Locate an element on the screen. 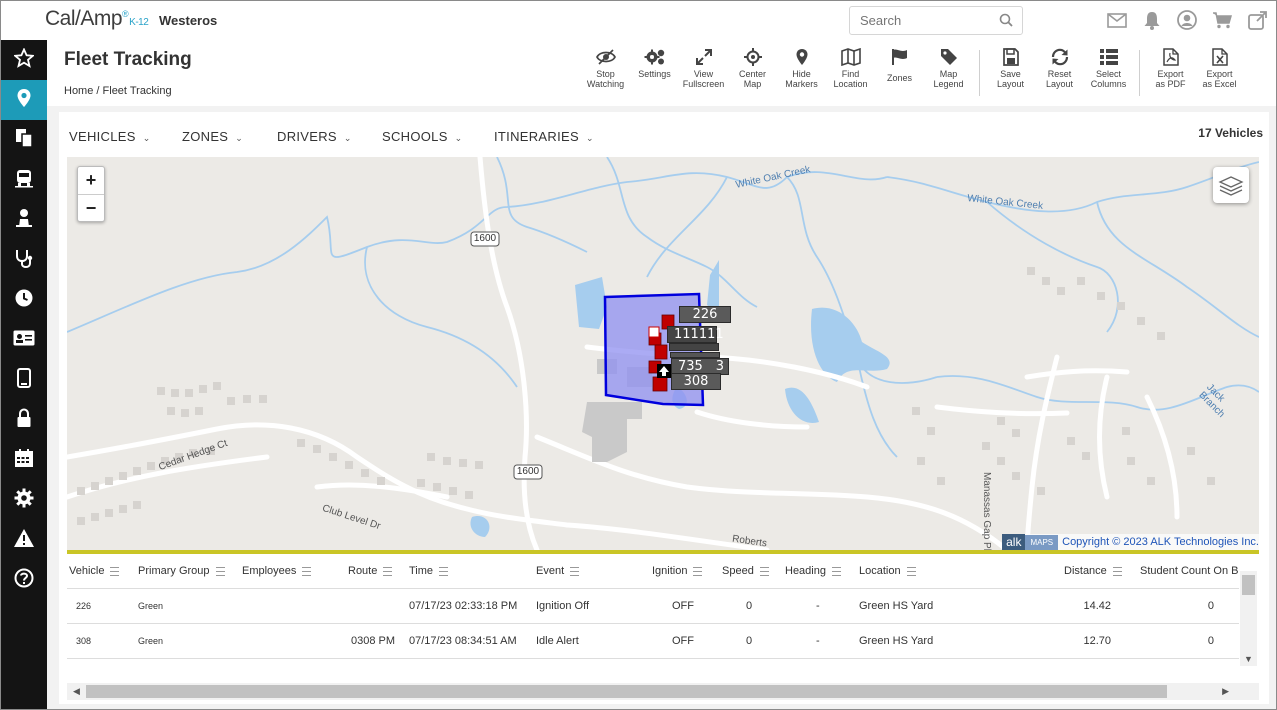 The width and height of the screenshot is (1277, 710). sidebar-item-settings is located at coordinates (24, 500).